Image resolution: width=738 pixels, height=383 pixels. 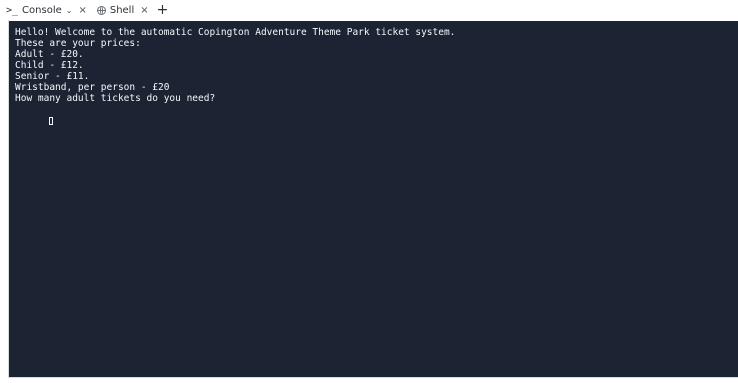 I want to click on console-line: Adult - £20., so click(x=49, y=54).